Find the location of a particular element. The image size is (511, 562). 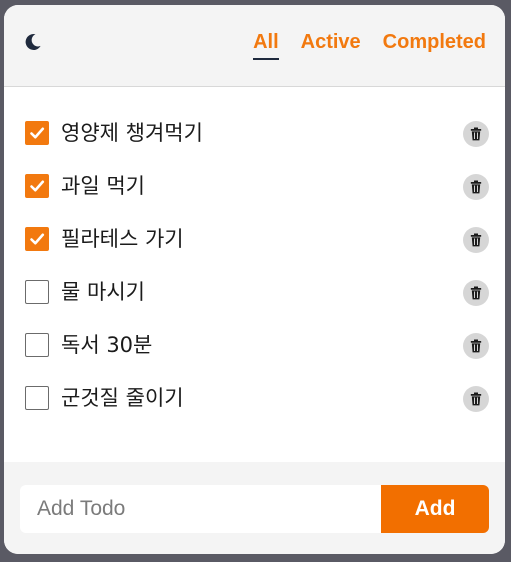

todo-item: 물 마시기 is located at coordinates (254, 293).